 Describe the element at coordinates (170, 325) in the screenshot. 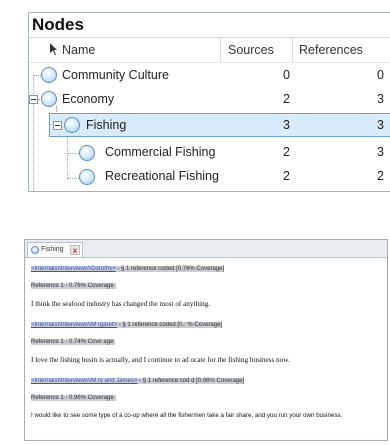

I see `source-meta: - § 1 reference coded [0.: % Coverage]` at that location.